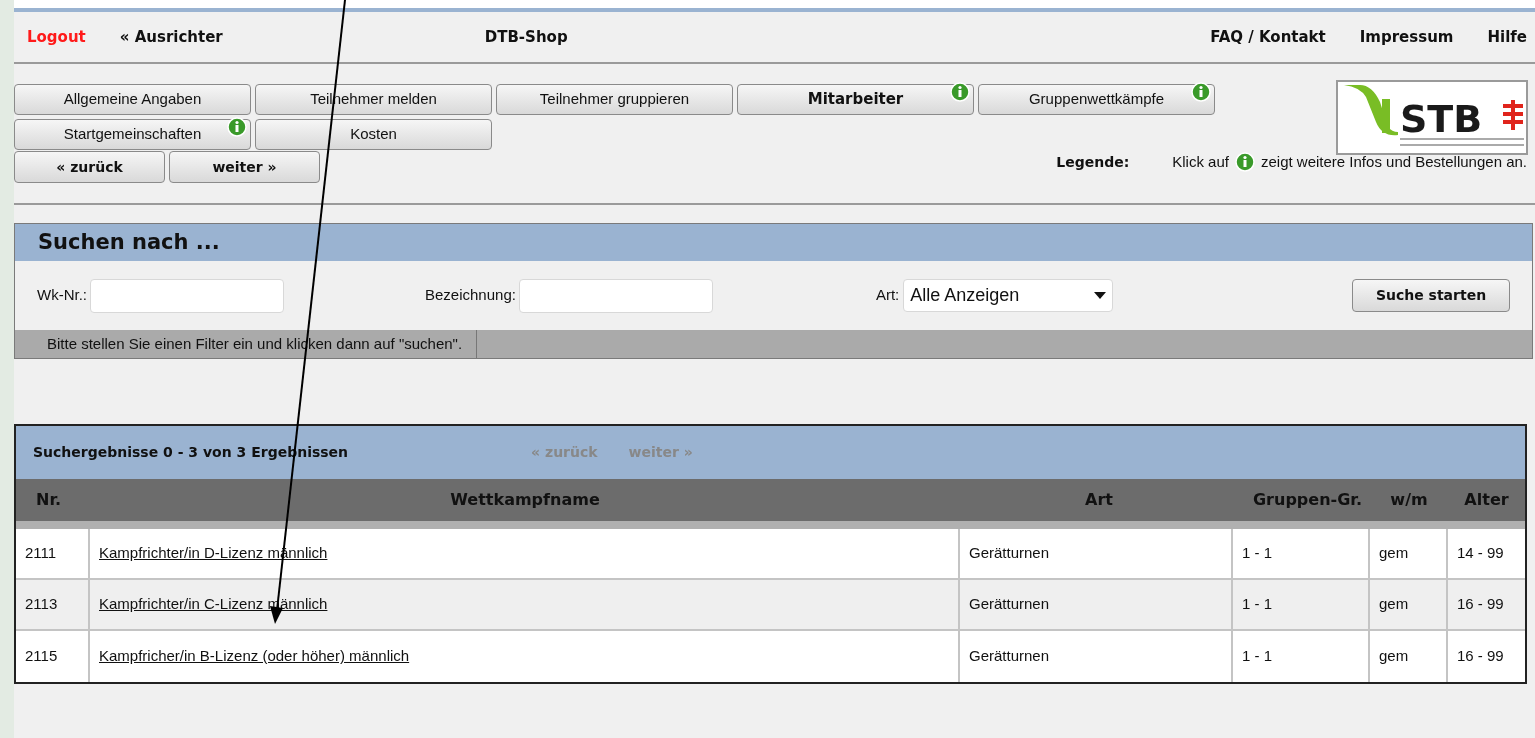 This screenshot has width=1535, height=738. I want to click on back-link: « Ausrichter, so click(171, 37).